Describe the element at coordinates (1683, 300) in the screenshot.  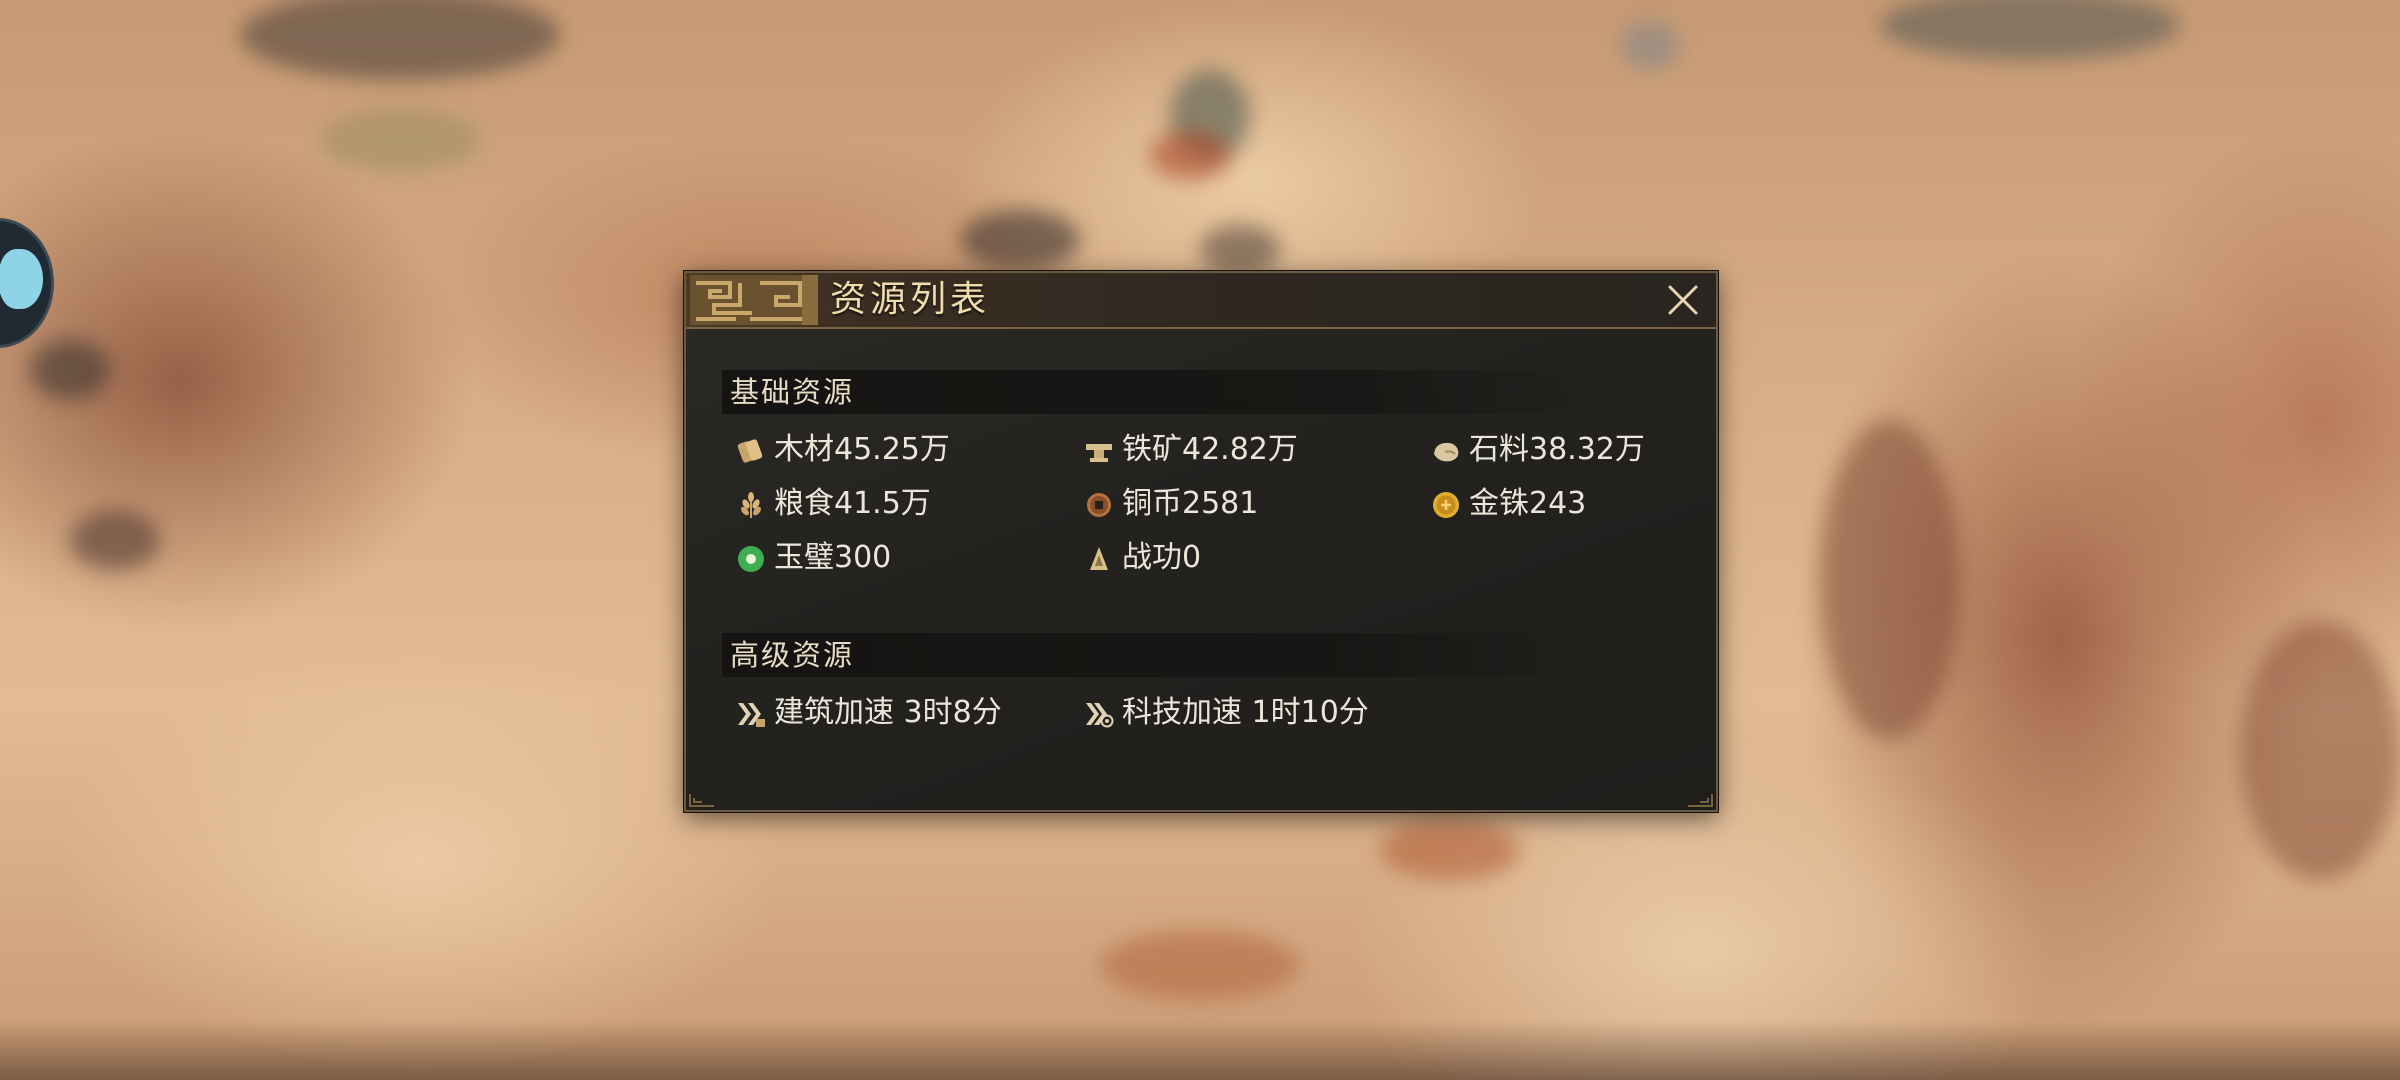
I see `close-x-icon` at that location.